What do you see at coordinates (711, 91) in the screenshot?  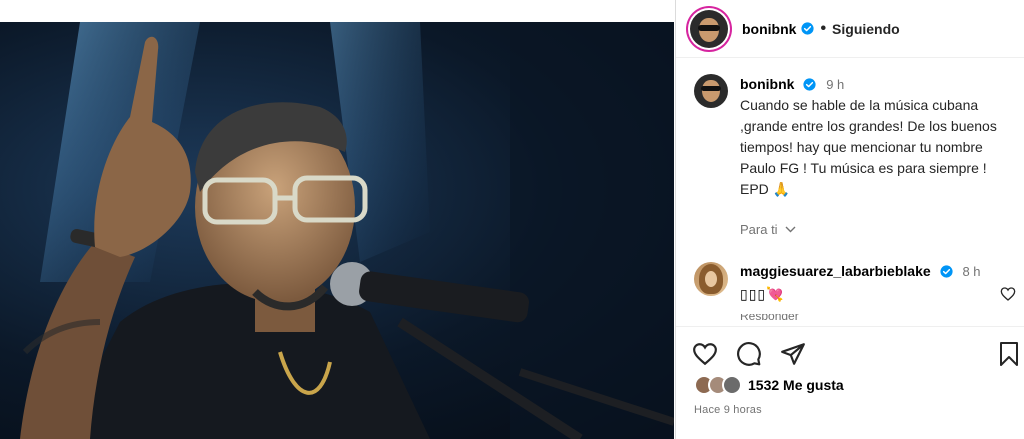 I see `caption-author-avatar` at bounding box center [711, 91].